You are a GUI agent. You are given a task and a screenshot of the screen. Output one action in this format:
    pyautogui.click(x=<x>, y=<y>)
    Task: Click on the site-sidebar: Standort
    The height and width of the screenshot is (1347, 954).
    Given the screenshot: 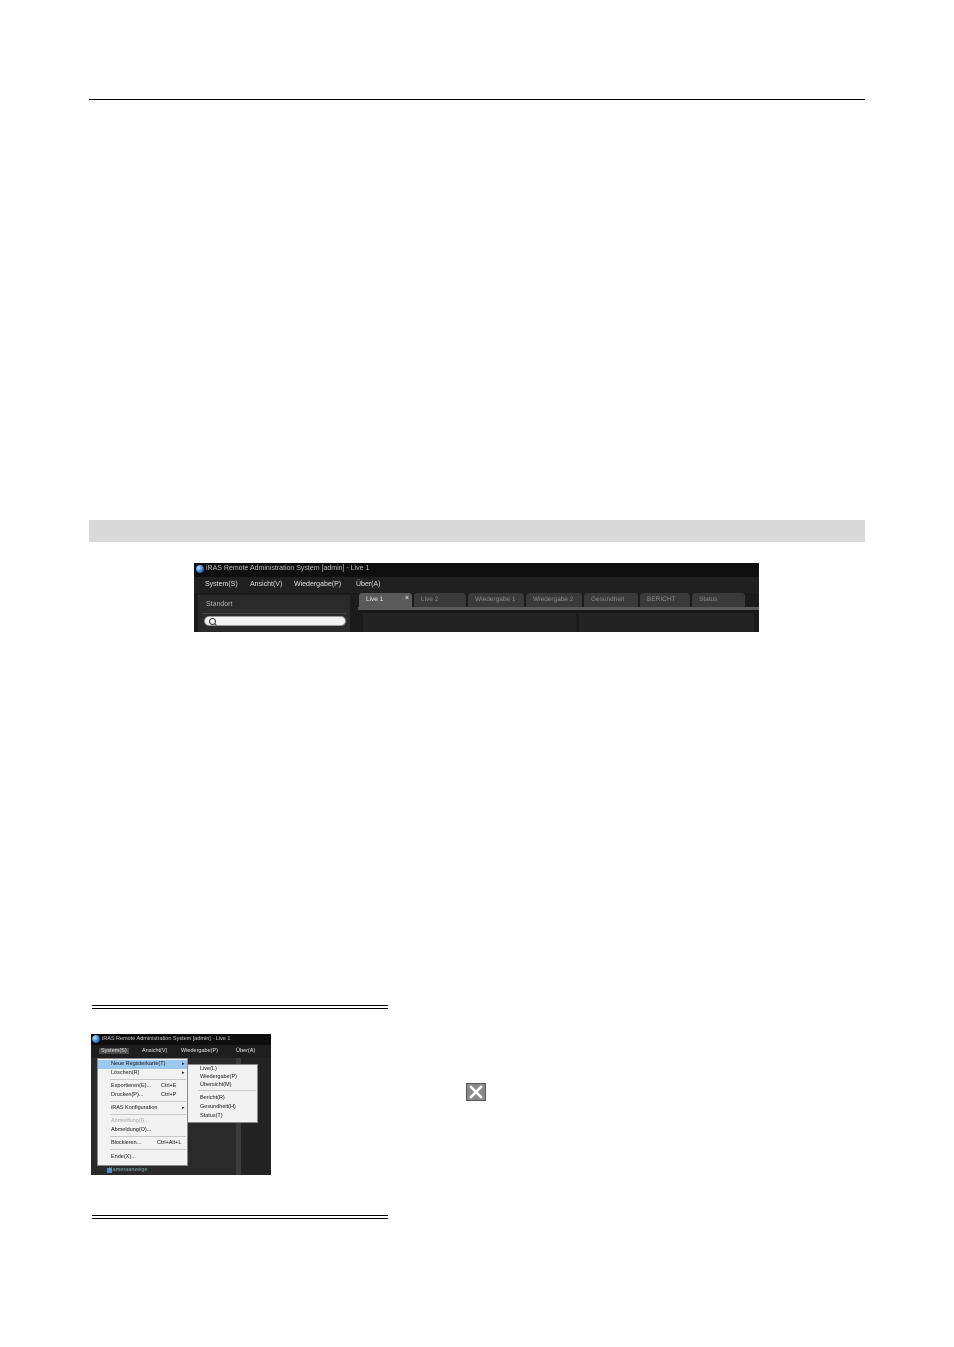 What is the action you would take?
    pyautogui.click(x=274, y=613)
    